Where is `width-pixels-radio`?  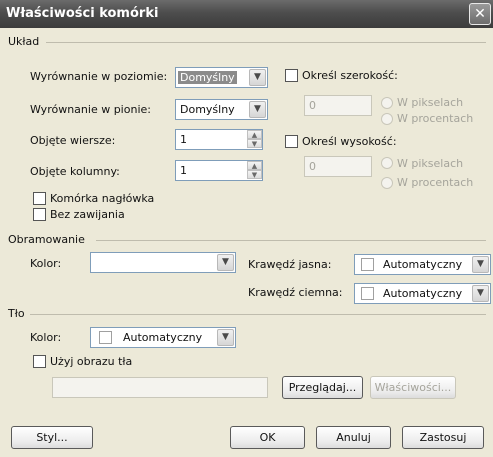 width-pixels-radio is located at coordinates (387, 103).